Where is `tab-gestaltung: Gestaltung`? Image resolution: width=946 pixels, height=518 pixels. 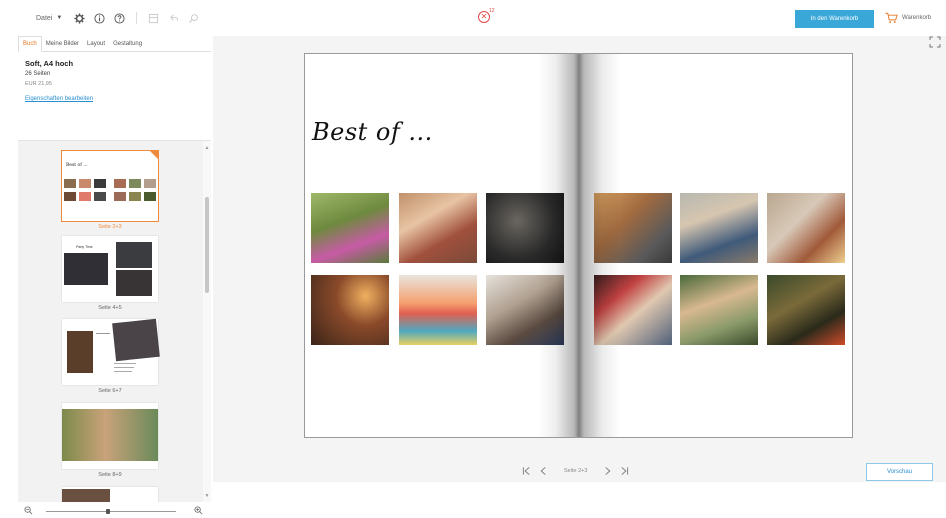
tab-gestaltung: Gestaltung is located at coordinates (127, 43).